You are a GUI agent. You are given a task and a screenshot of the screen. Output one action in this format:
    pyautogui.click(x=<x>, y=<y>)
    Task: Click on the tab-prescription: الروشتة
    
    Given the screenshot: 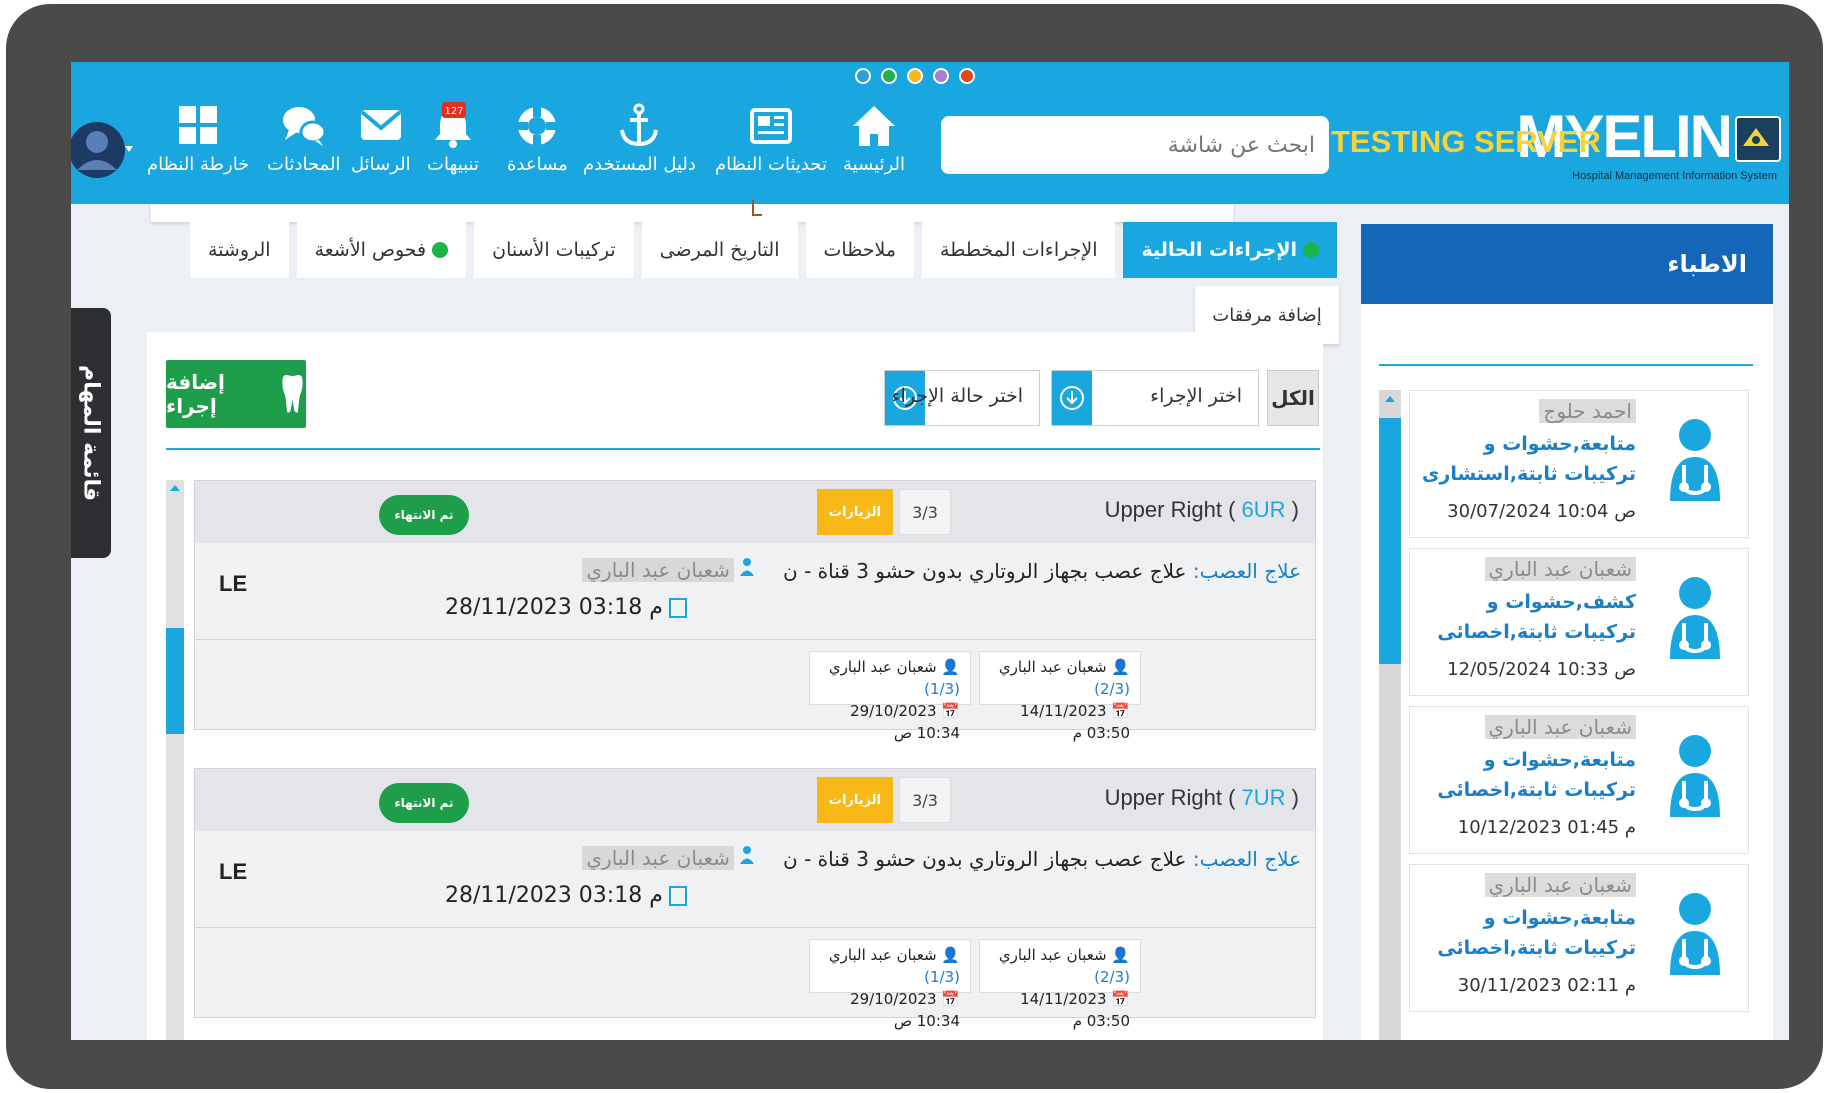 What is the action you would take?
    pyautogui.click(x=239, y=250)
    